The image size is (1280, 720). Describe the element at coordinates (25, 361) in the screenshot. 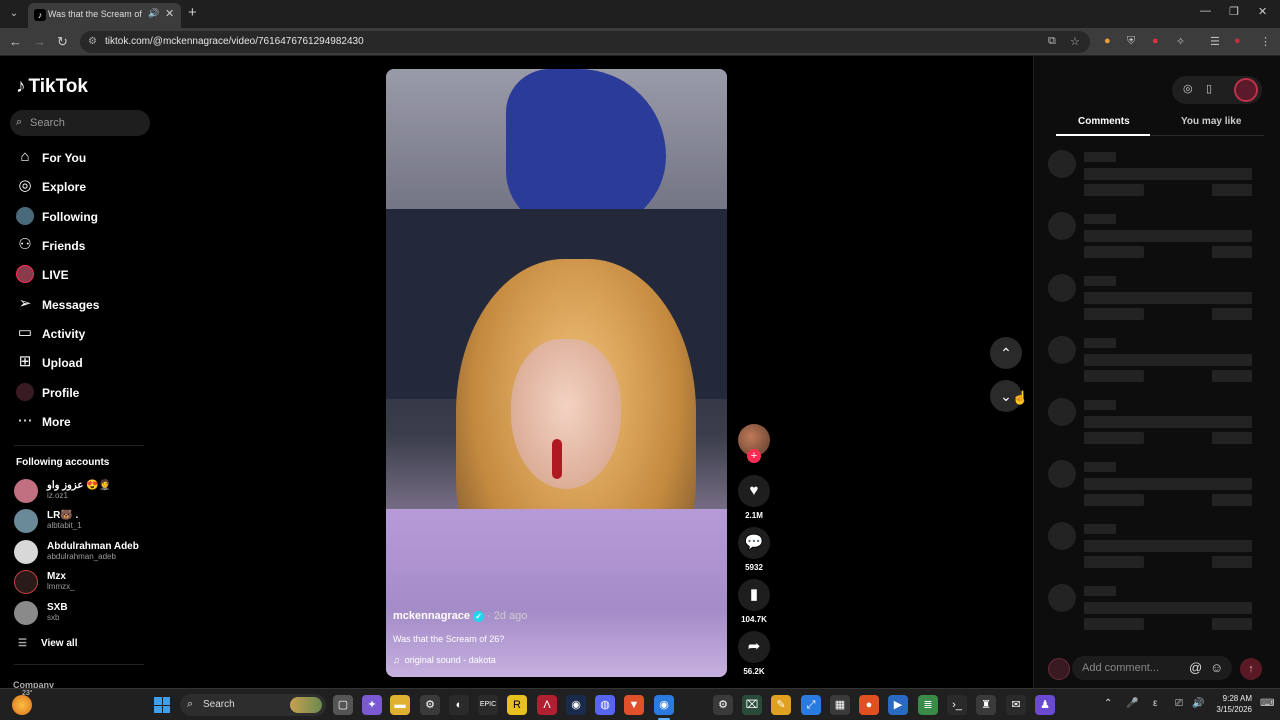

I see `upload-icon: ⊞` at that location.